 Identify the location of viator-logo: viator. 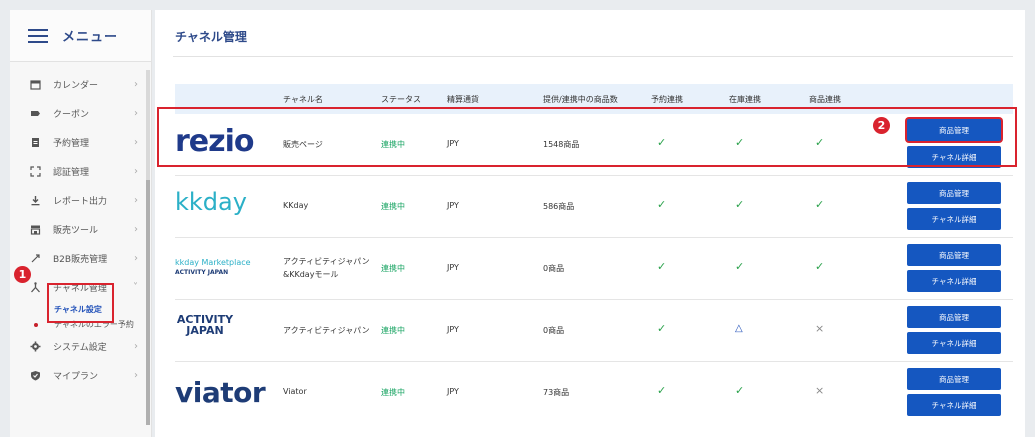
(220, 392).